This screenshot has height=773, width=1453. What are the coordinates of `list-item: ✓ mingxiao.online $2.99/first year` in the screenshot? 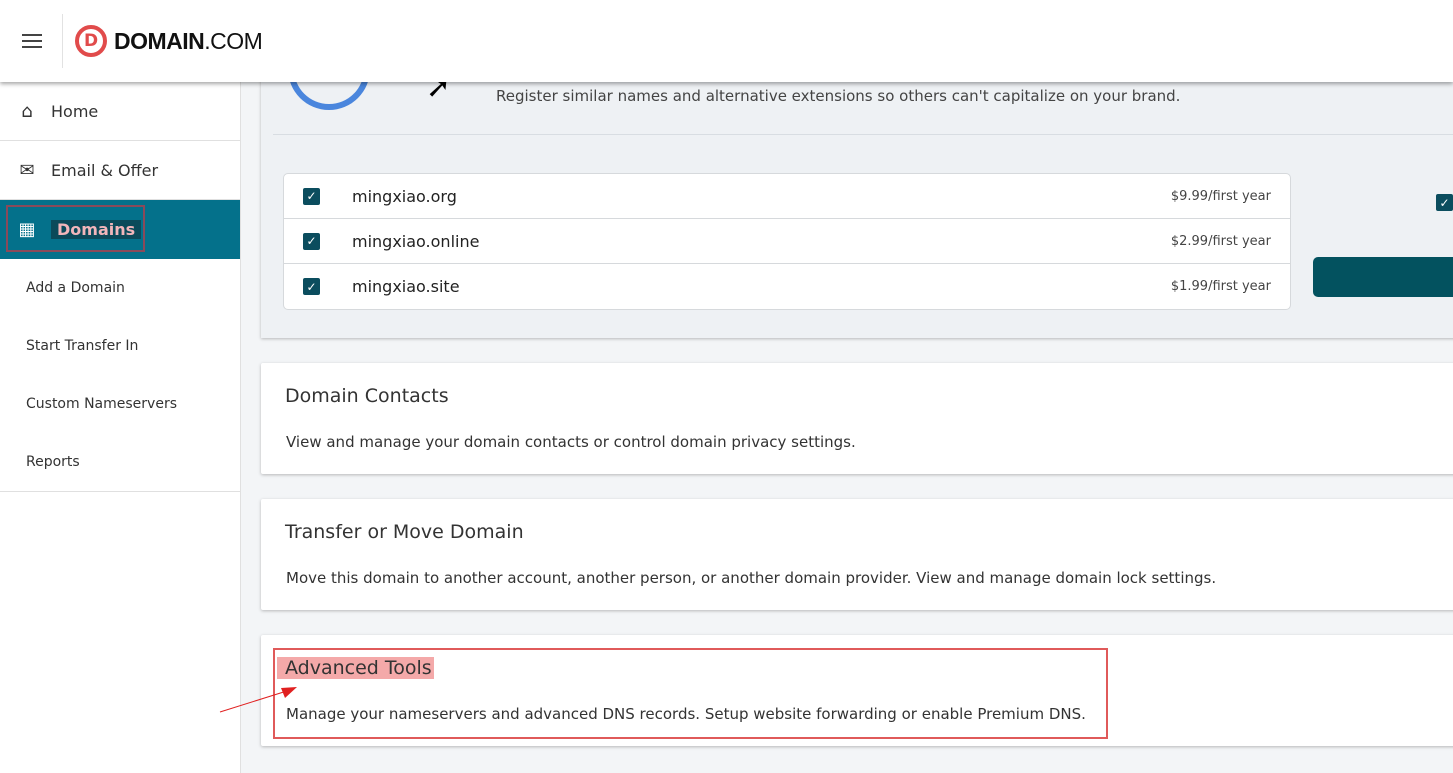 It's located at (787, 241).